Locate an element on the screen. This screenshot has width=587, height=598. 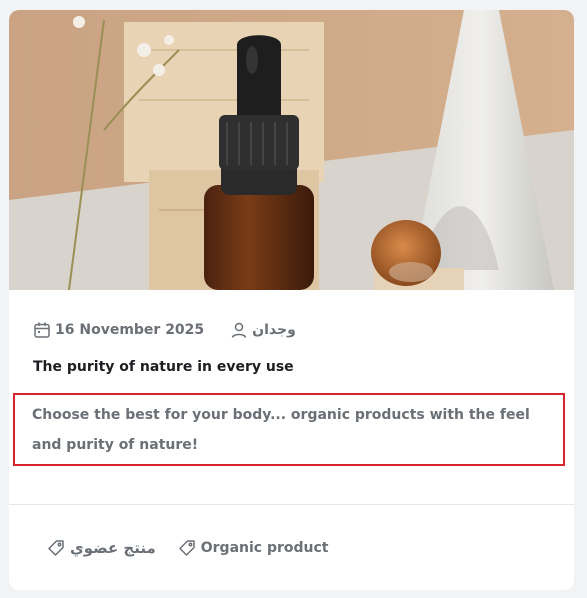
tag-label: Organic product is located at coordinates (264, 548).